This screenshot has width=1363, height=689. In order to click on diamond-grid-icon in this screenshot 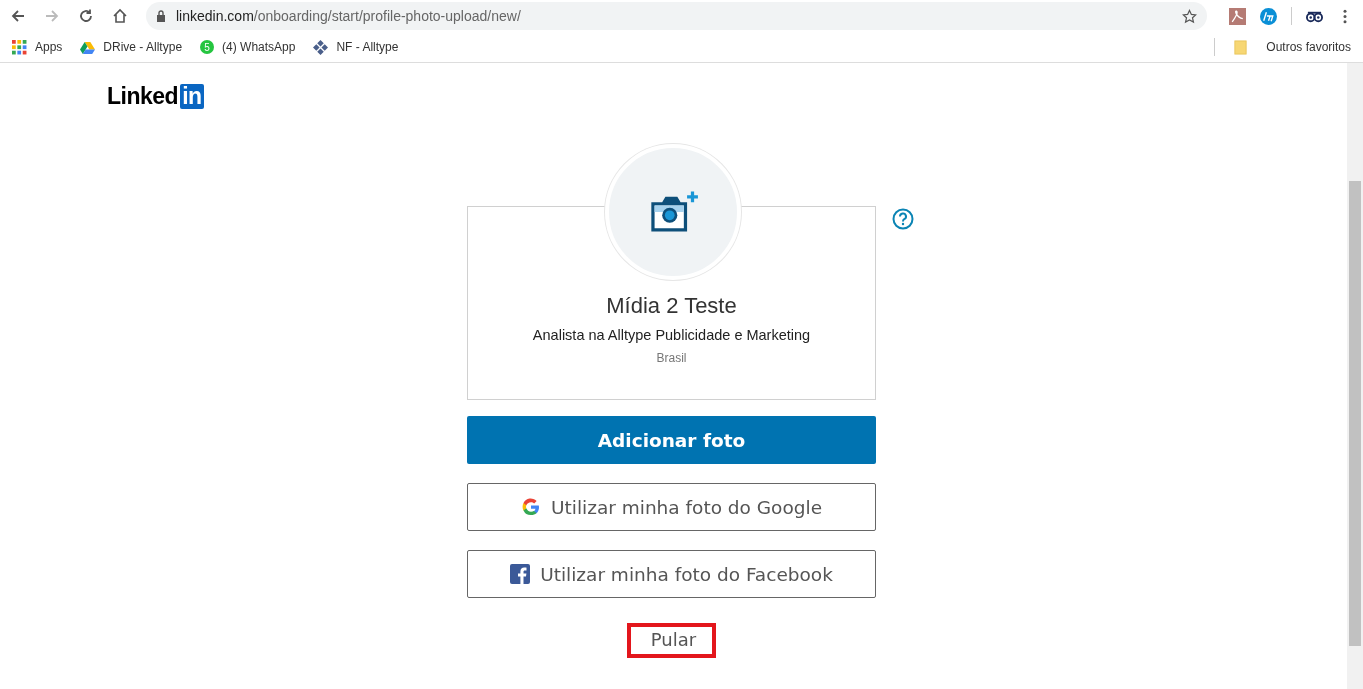, I will do `click(321, 47)`.